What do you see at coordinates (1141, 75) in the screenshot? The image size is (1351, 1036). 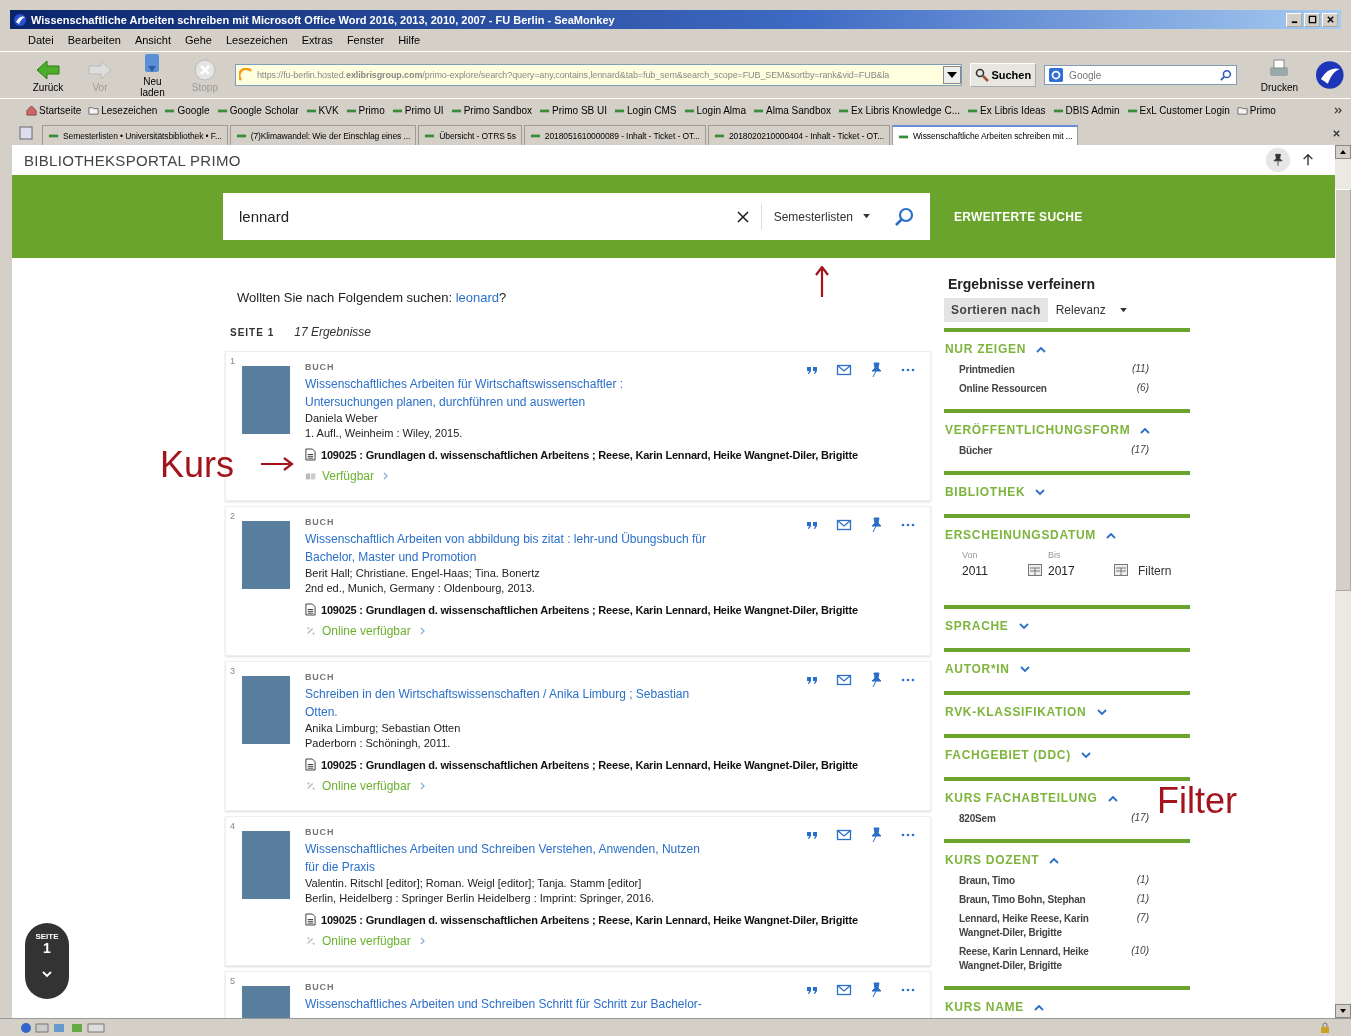 I see `web-search-field: Google` at bounding box center [1141, 75].